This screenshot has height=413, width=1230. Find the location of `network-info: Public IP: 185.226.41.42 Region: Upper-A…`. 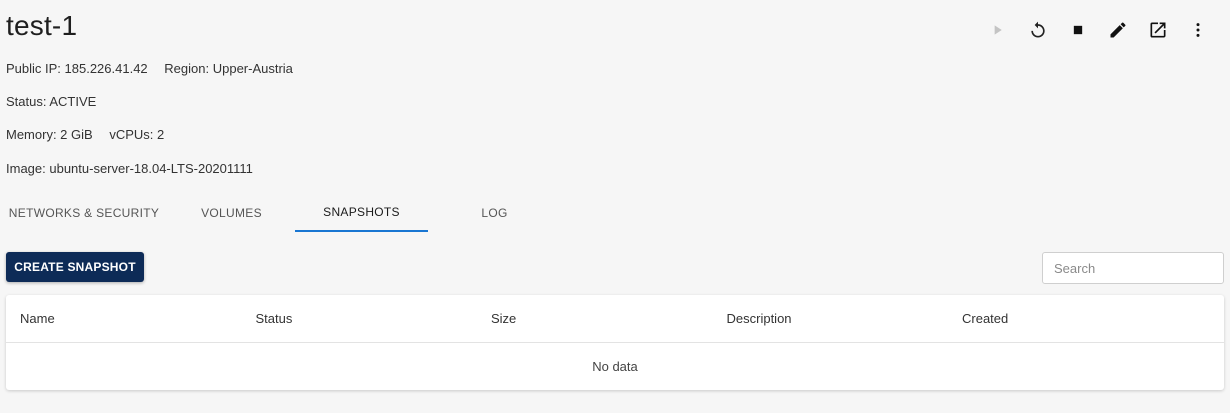

network-info: Public IP: 185.226.41.42 Region: Upper-A… is located at coordinates (149, 68).